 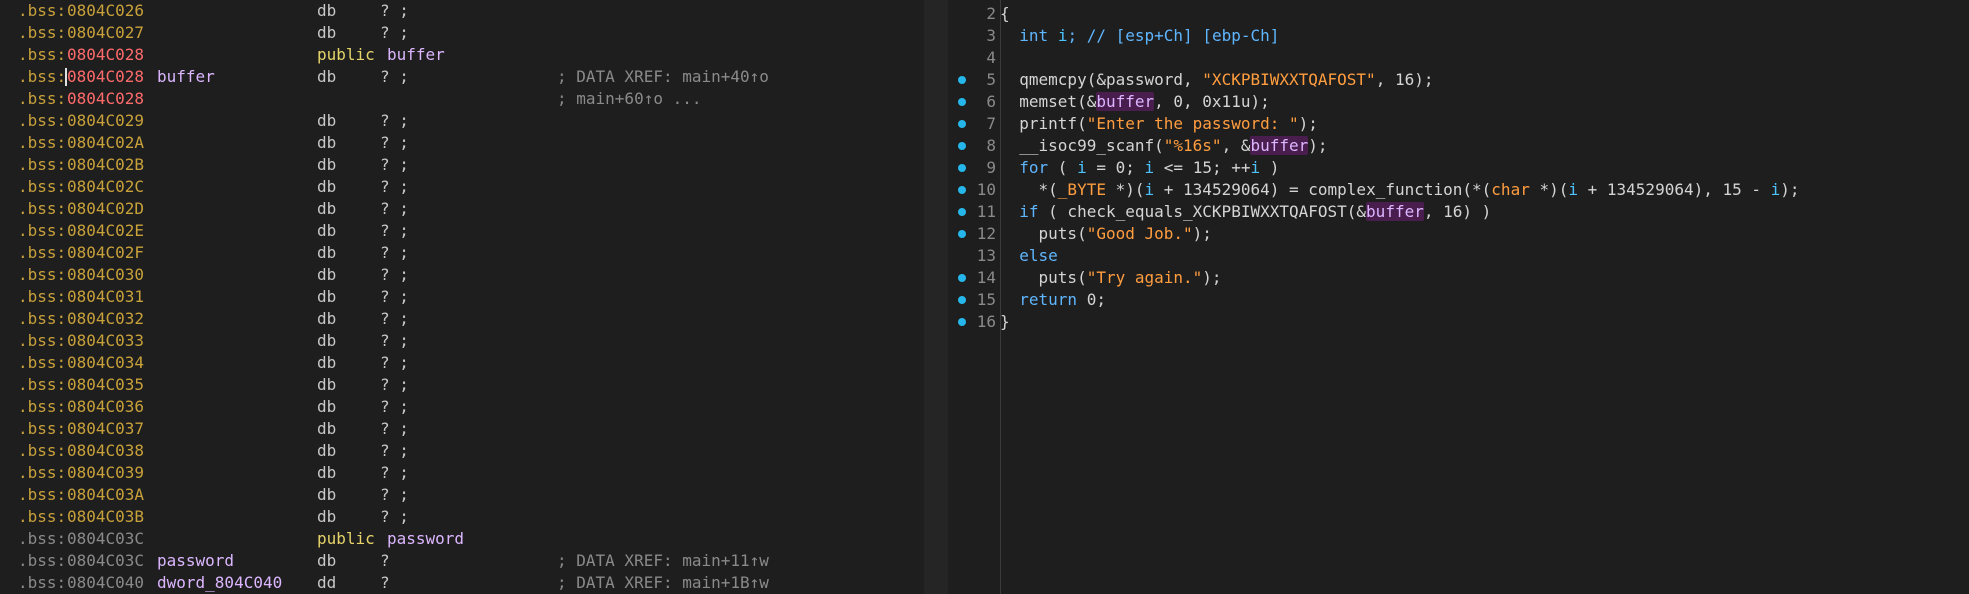 What do you see at coordinates (346, 54) in the screenshot?
I see `mnemonic: public` at bounding box center [346, 54].